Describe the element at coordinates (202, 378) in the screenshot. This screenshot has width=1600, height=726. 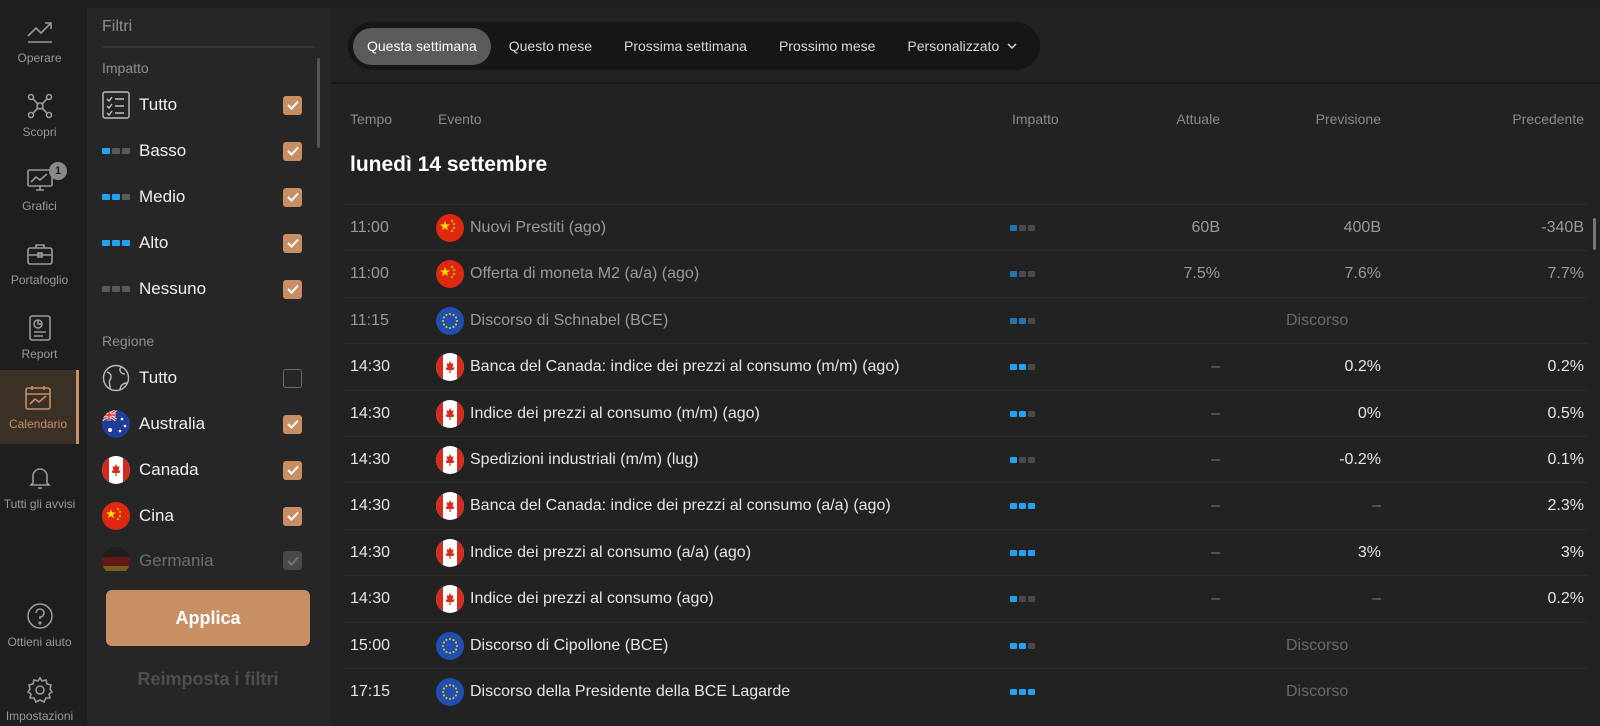
I see `filter-region-all: Tutto` at that location.